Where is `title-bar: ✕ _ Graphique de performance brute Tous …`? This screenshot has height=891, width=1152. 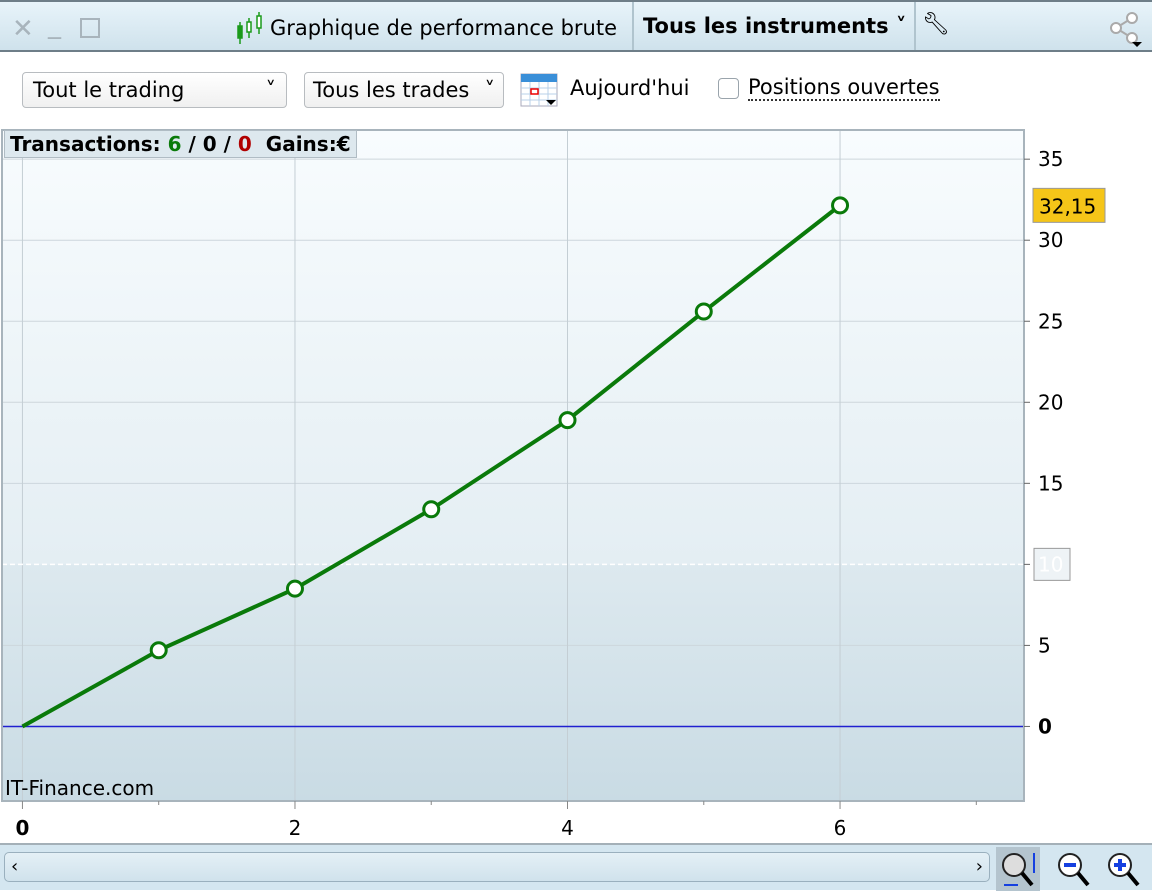 title-bar: ✕ _ Graphique de performance brute Tous … is located at coordinates (576, 26).